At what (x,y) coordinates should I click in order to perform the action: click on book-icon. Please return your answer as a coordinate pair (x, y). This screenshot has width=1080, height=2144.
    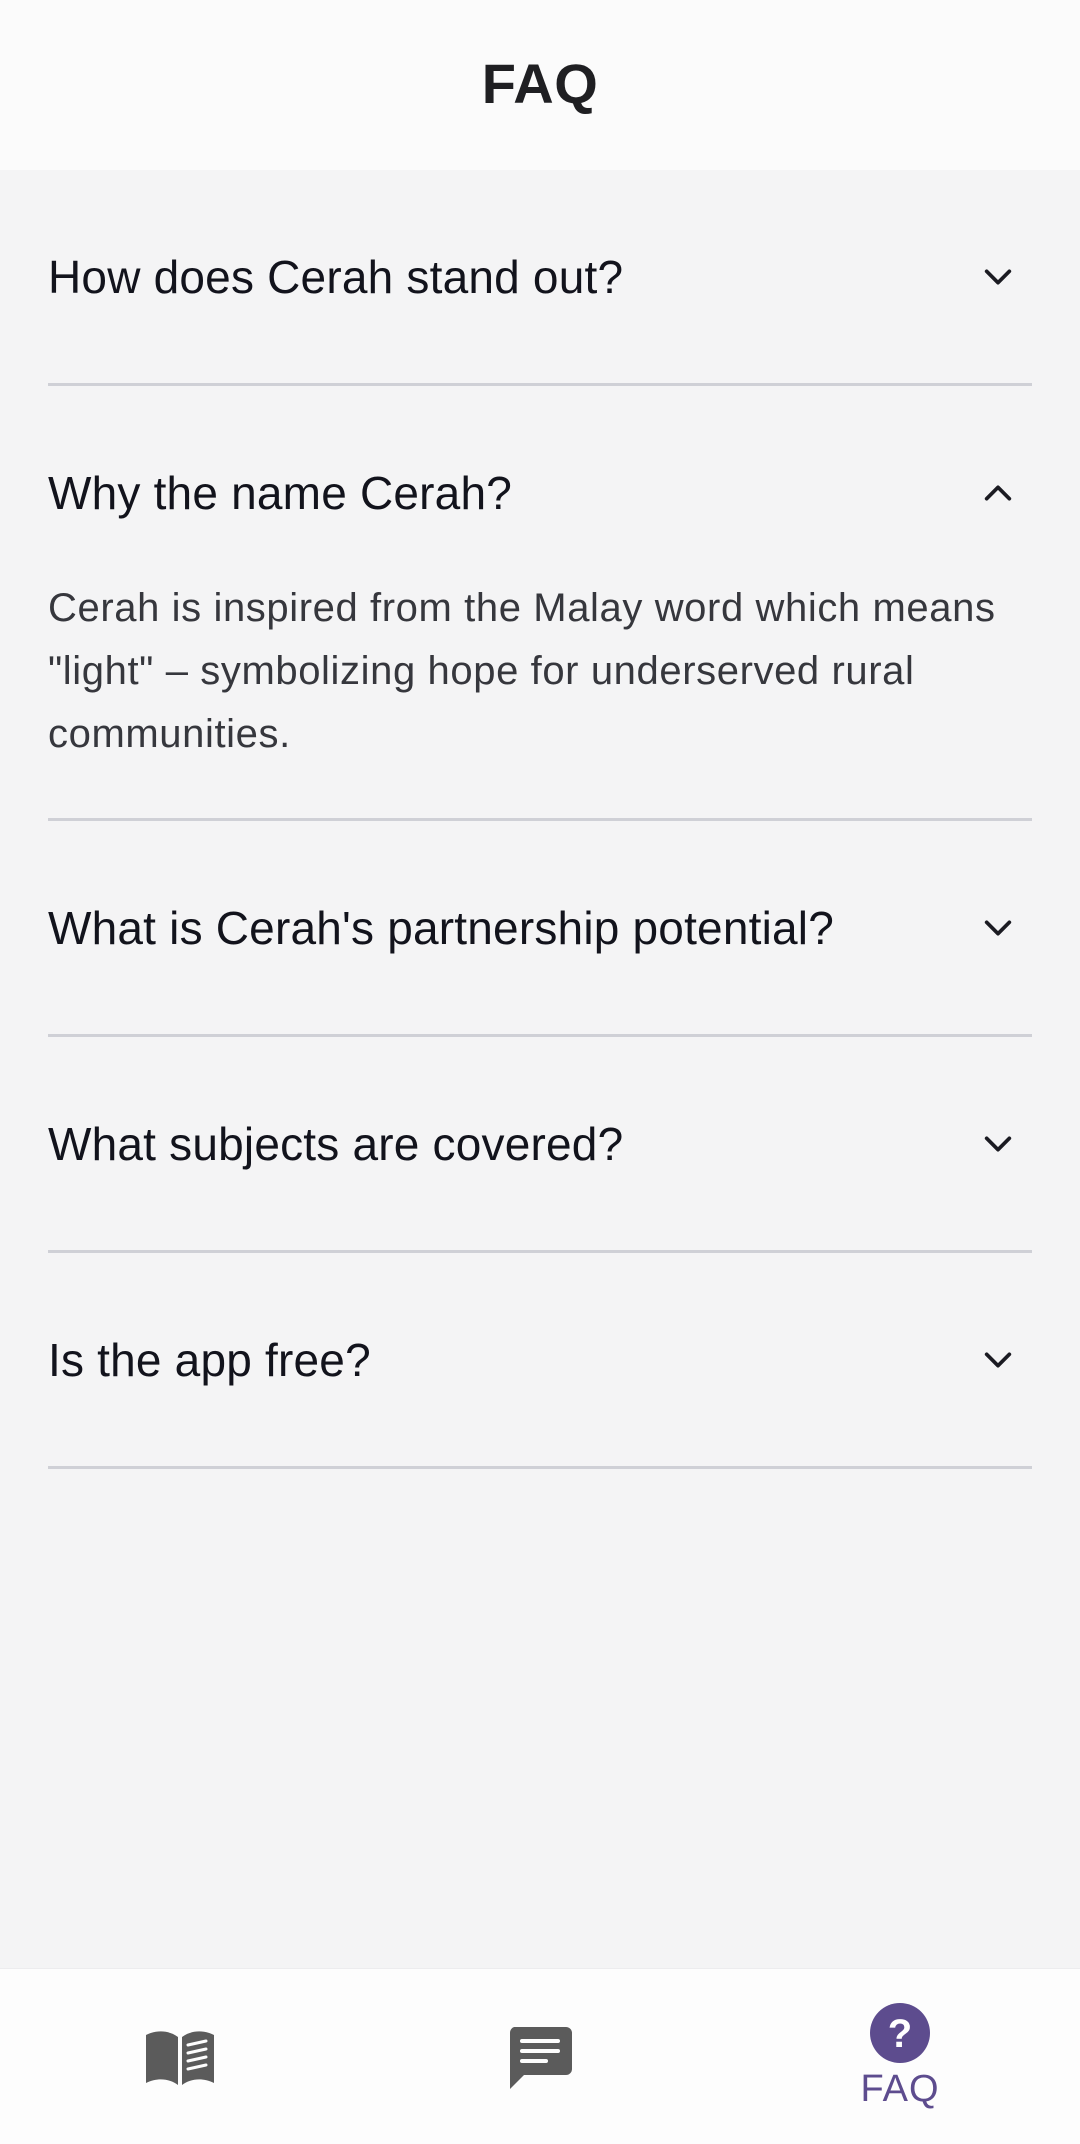
    Looking at the image, I should click on (180, 2057).